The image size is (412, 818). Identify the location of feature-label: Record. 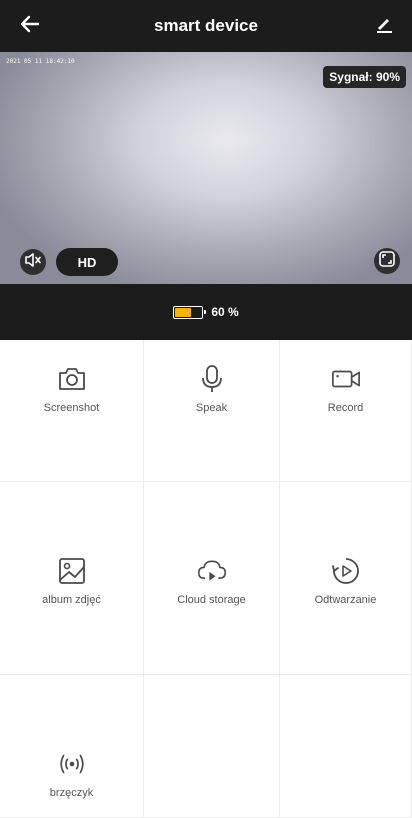
(345, 408).